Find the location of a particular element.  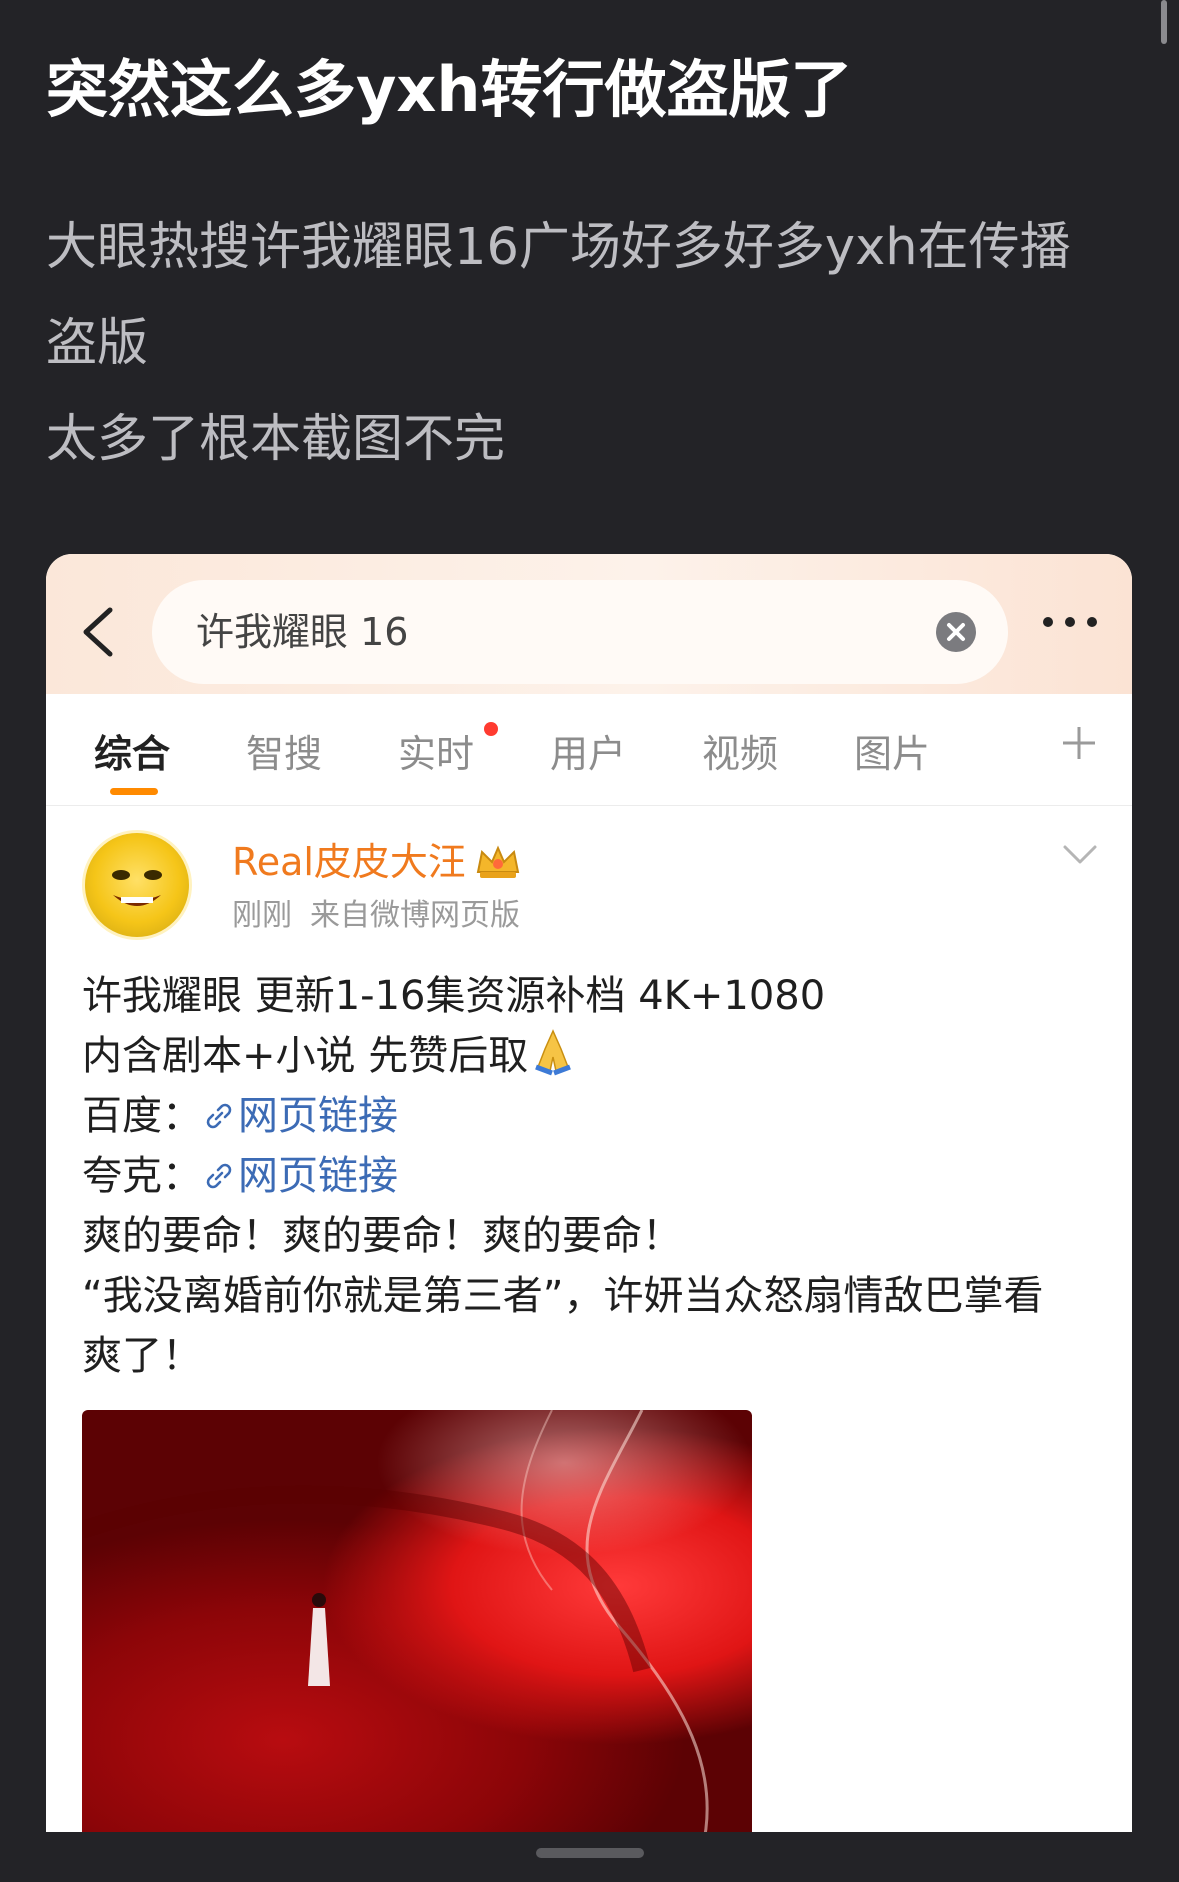

tab-realtime: 实时 is located at coordinates (436, 754).